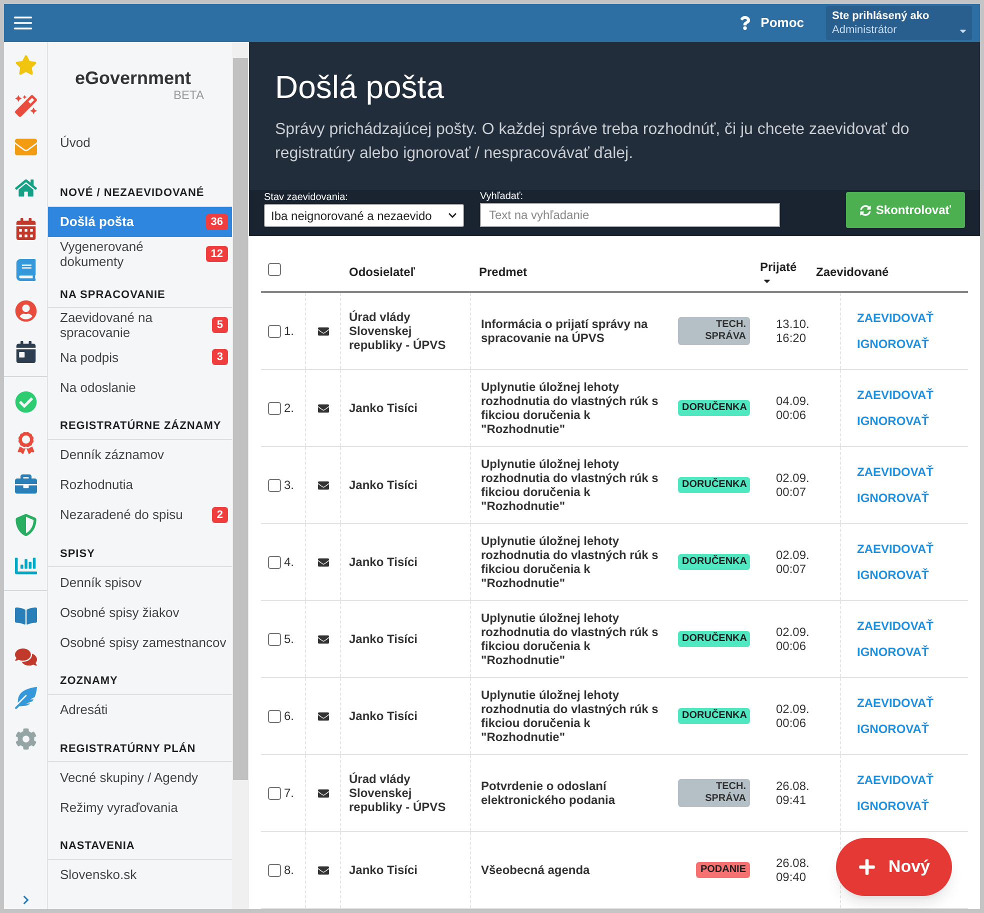 This screenshot has height=913, width=984. I want to click on nav-label: Na odoslanie, so click(98, 387).